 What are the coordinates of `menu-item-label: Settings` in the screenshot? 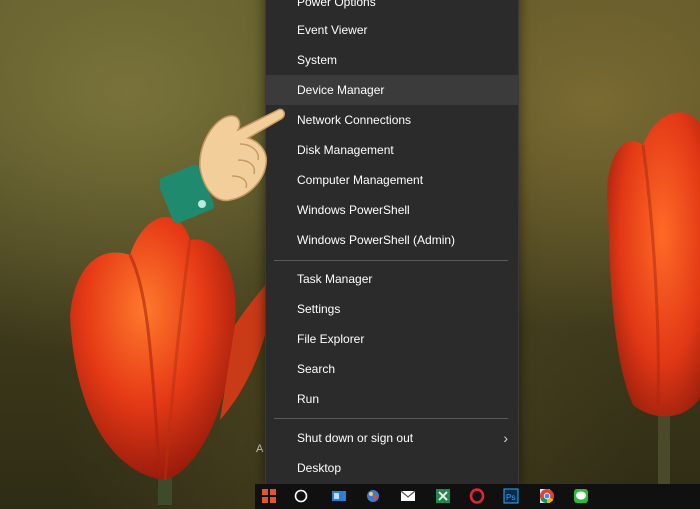 It's located at (319, 309).